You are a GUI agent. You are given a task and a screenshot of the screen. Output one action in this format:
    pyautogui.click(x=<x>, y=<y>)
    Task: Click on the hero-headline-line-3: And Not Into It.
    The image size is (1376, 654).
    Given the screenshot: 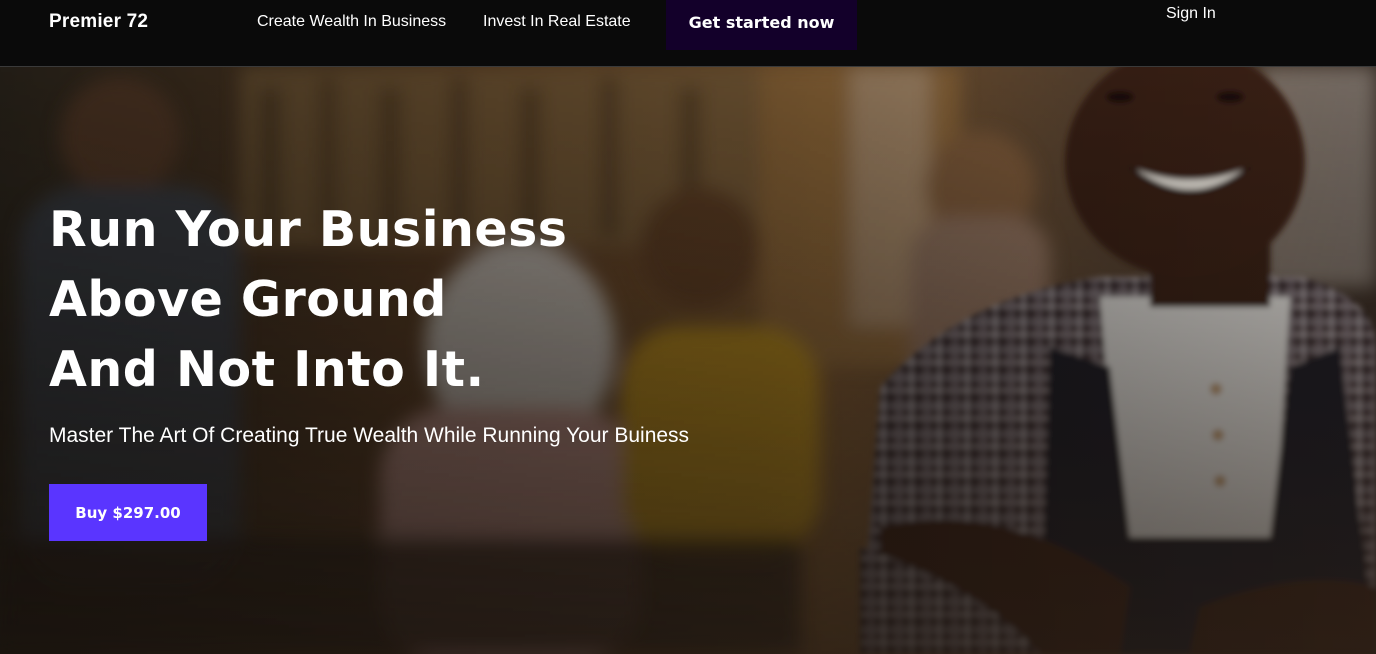 What is the action you would take?
    pyautogui.click(x=267, y=369)
    